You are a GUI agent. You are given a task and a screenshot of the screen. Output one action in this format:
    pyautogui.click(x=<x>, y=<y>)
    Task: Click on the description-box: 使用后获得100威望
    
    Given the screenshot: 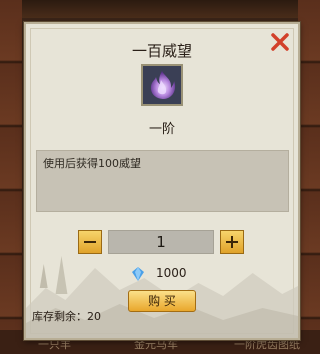 What is the action you would take?
    pyautogui.click(x=162, y=181)
    